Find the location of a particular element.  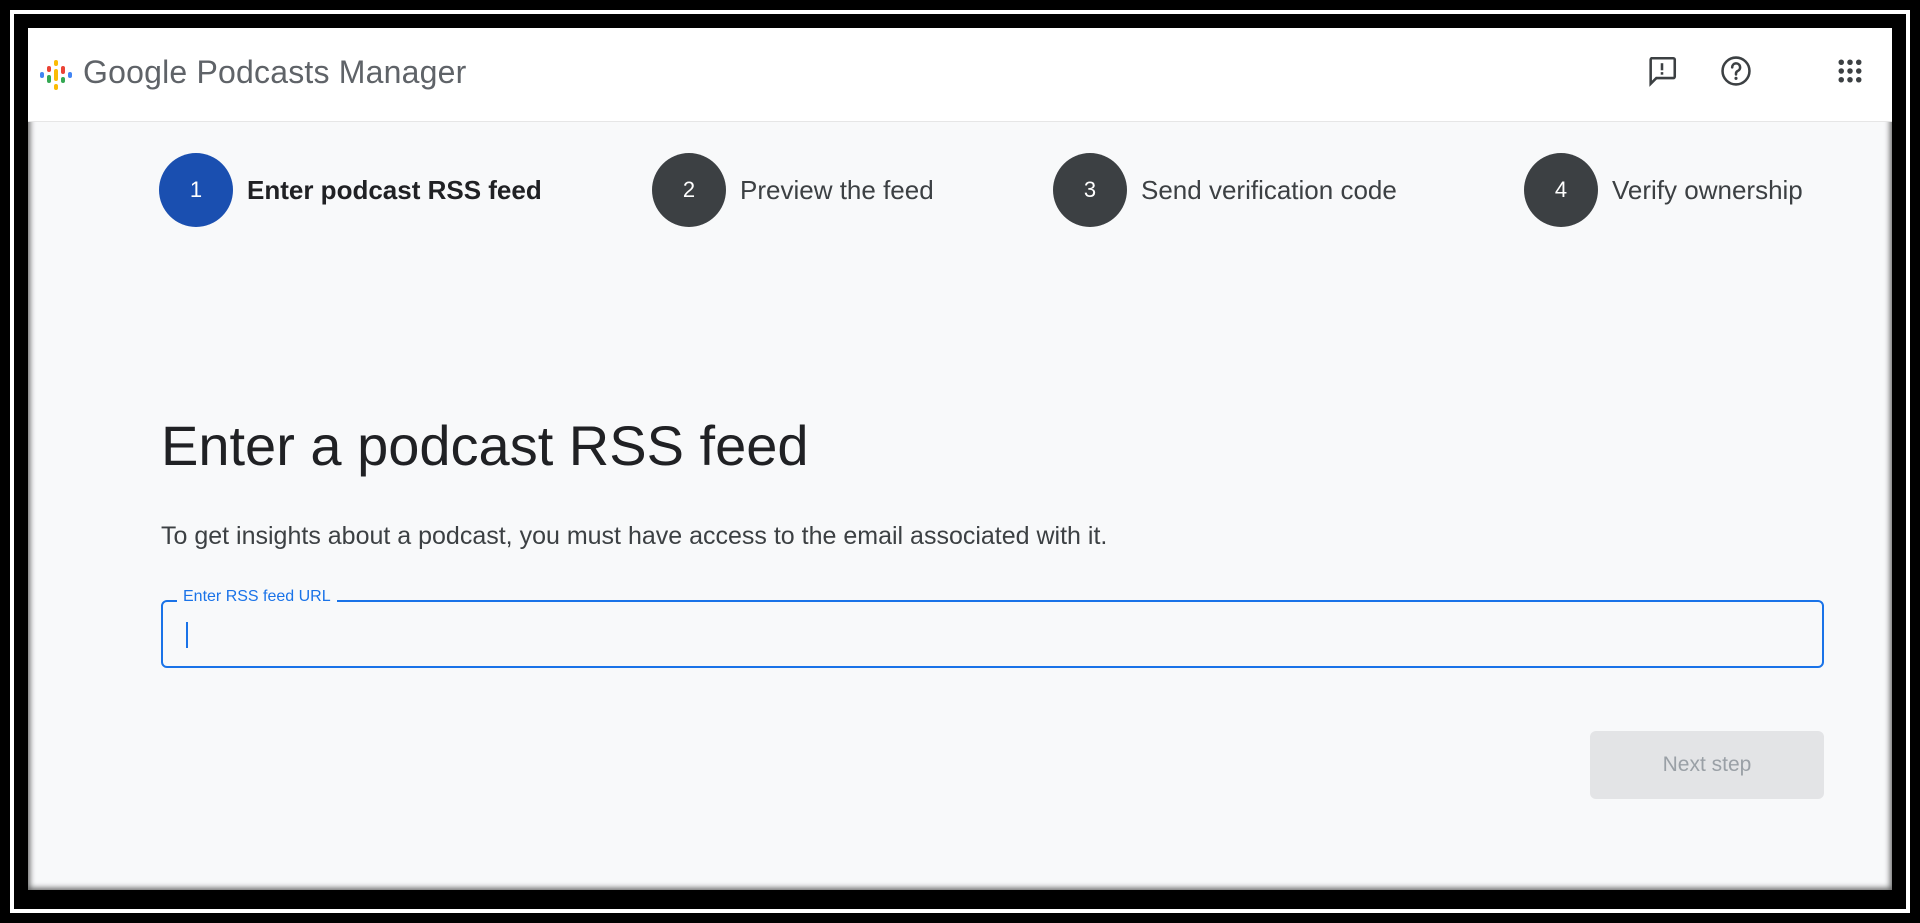

step-send-verification-code: 3 Send verification code is located at coordinates (1225, 190).